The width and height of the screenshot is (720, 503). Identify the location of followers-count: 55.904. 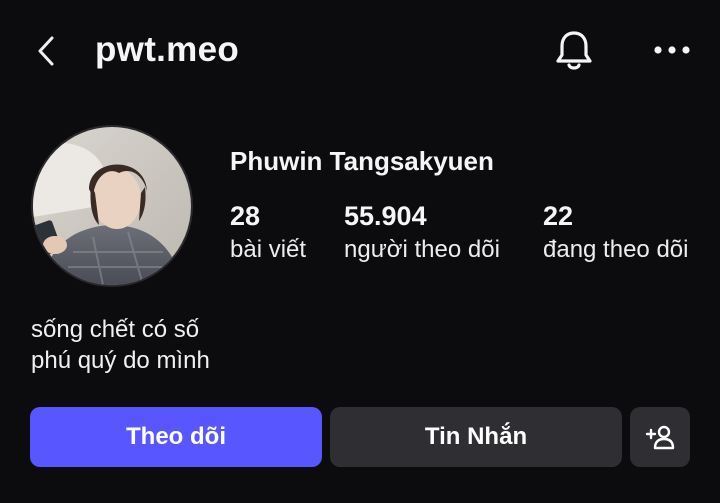
(385, 216).